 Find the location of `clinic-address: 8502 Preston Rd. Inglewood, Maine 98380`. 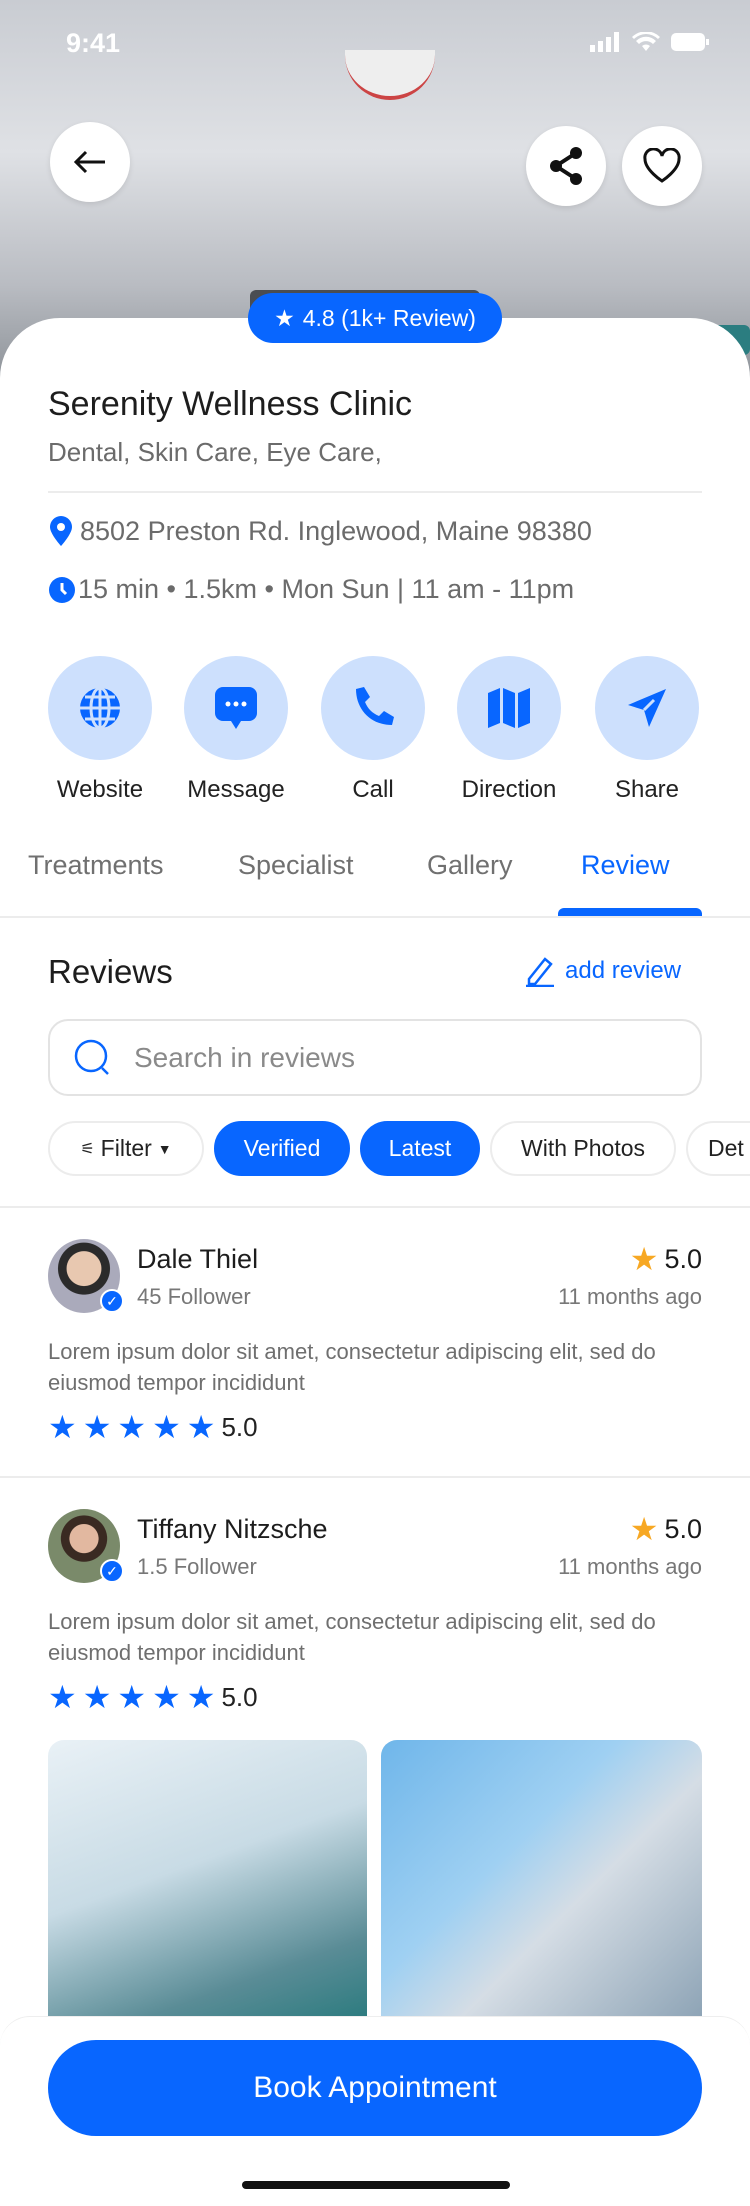

clinic-address: 8502 Preston Rd. Inglewood, Maine 98380 is located at coordinates (320, 531).